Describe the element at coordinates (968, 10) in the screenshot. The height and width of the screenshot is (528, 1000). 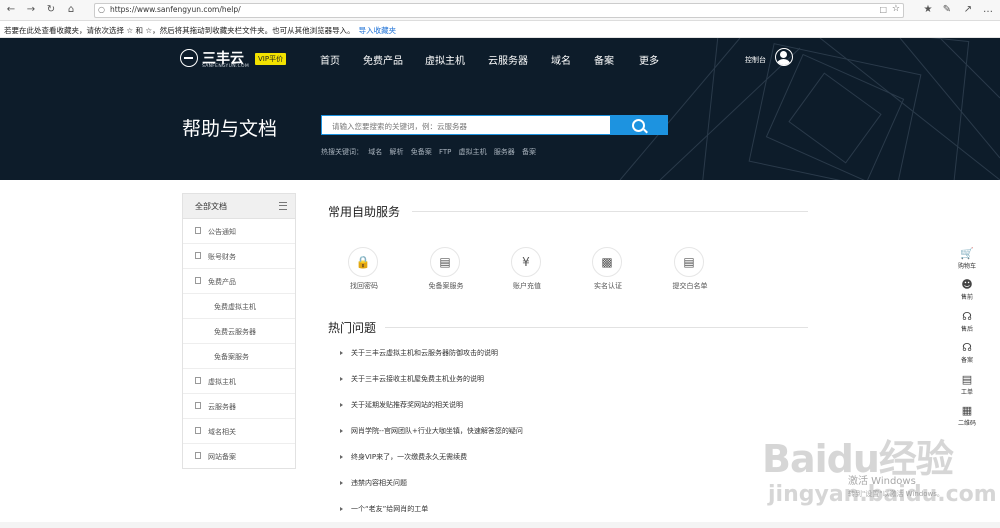
I see `share-icon: ↗` at that location.